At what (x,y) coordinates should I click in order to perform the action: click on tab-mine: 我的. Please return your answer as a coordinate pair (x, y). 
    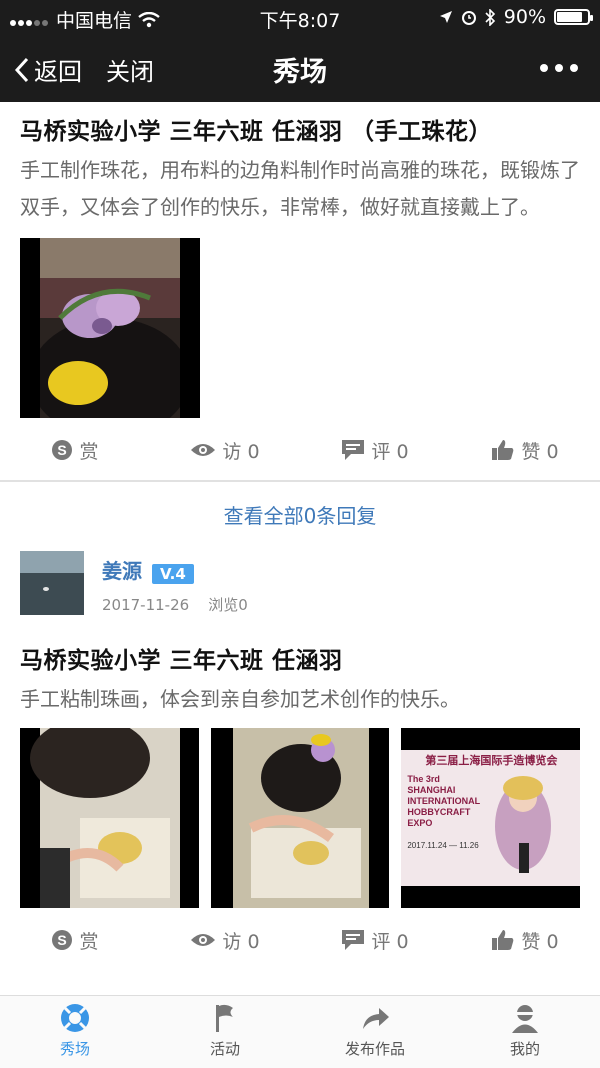
    Looking at the image, I should click on (525, 1030).